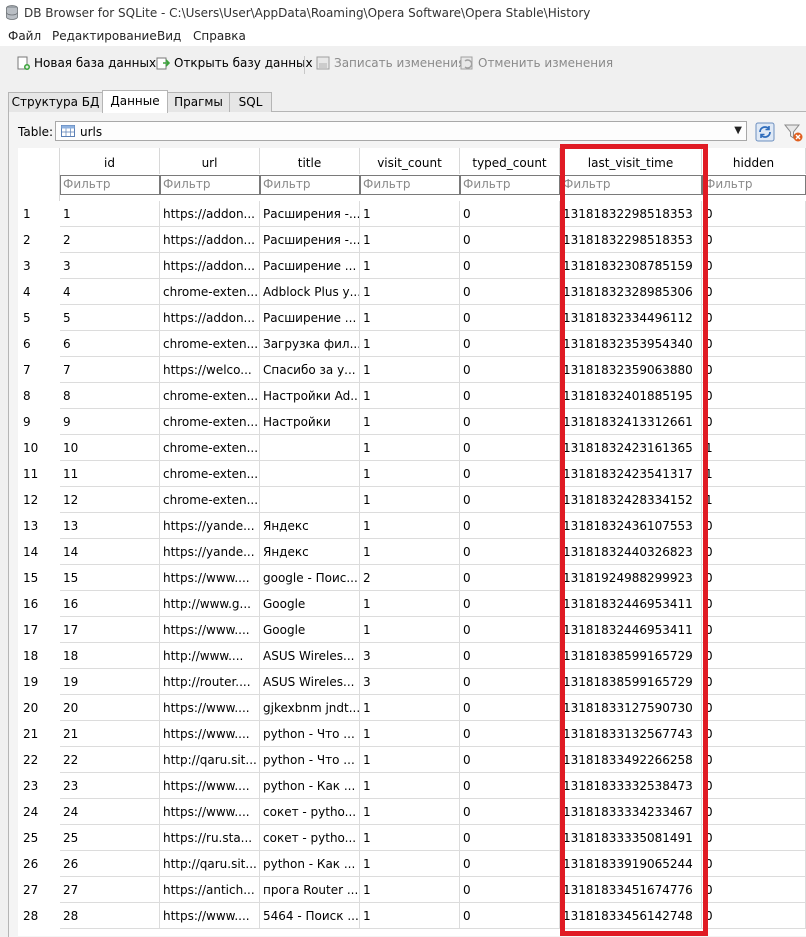 The height and width of the screenshot is (937, 806). What do you see at coordinates (39, 370) in the screenshot?
I see `row-number: 7` at bounding box center [39, 370].